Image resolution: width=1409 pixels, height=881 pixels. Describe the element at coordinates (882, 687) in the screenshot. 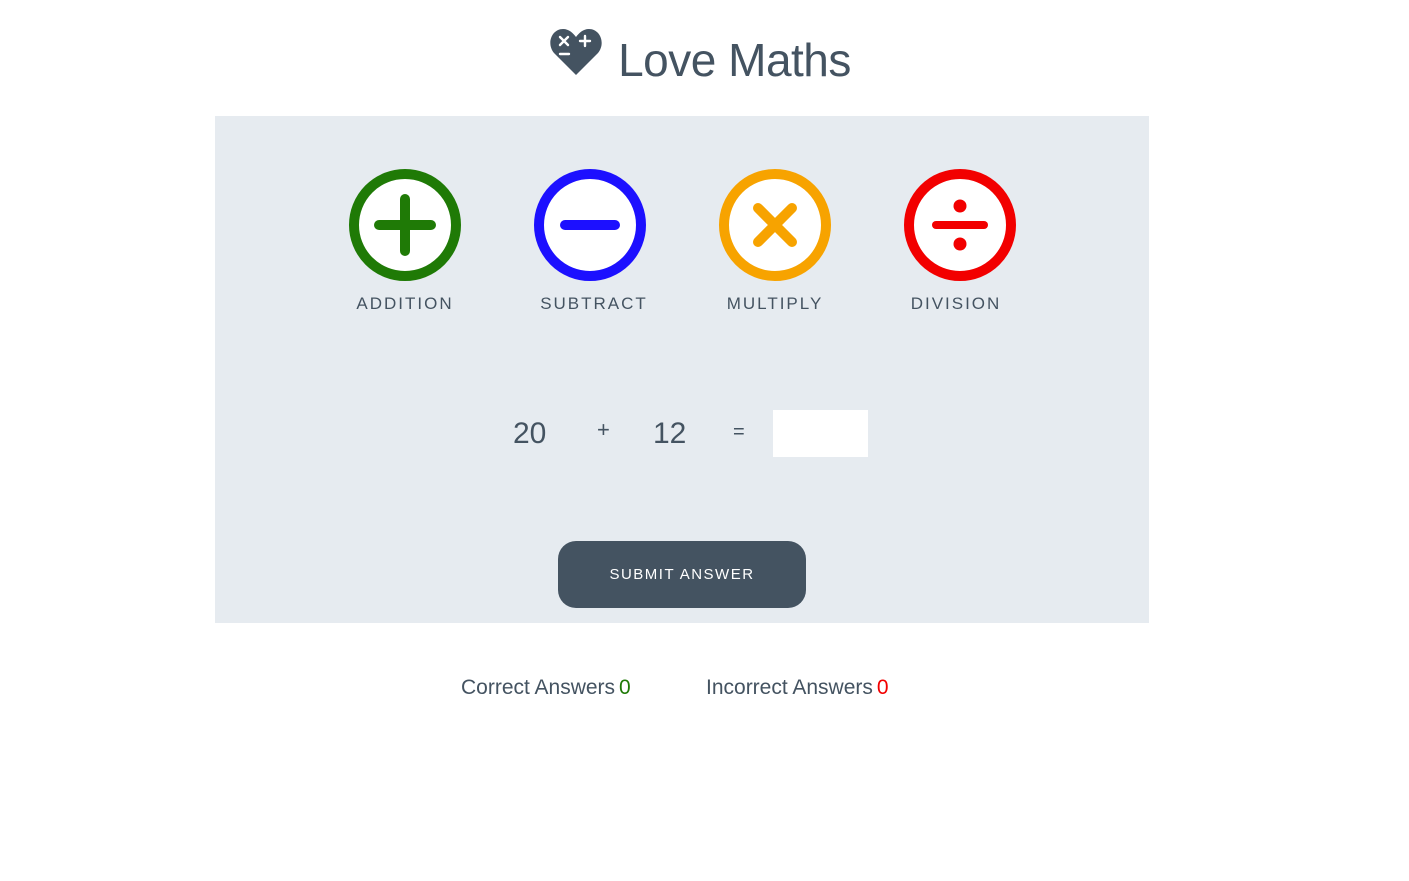

I see `incorrect-count: 0` at that location.